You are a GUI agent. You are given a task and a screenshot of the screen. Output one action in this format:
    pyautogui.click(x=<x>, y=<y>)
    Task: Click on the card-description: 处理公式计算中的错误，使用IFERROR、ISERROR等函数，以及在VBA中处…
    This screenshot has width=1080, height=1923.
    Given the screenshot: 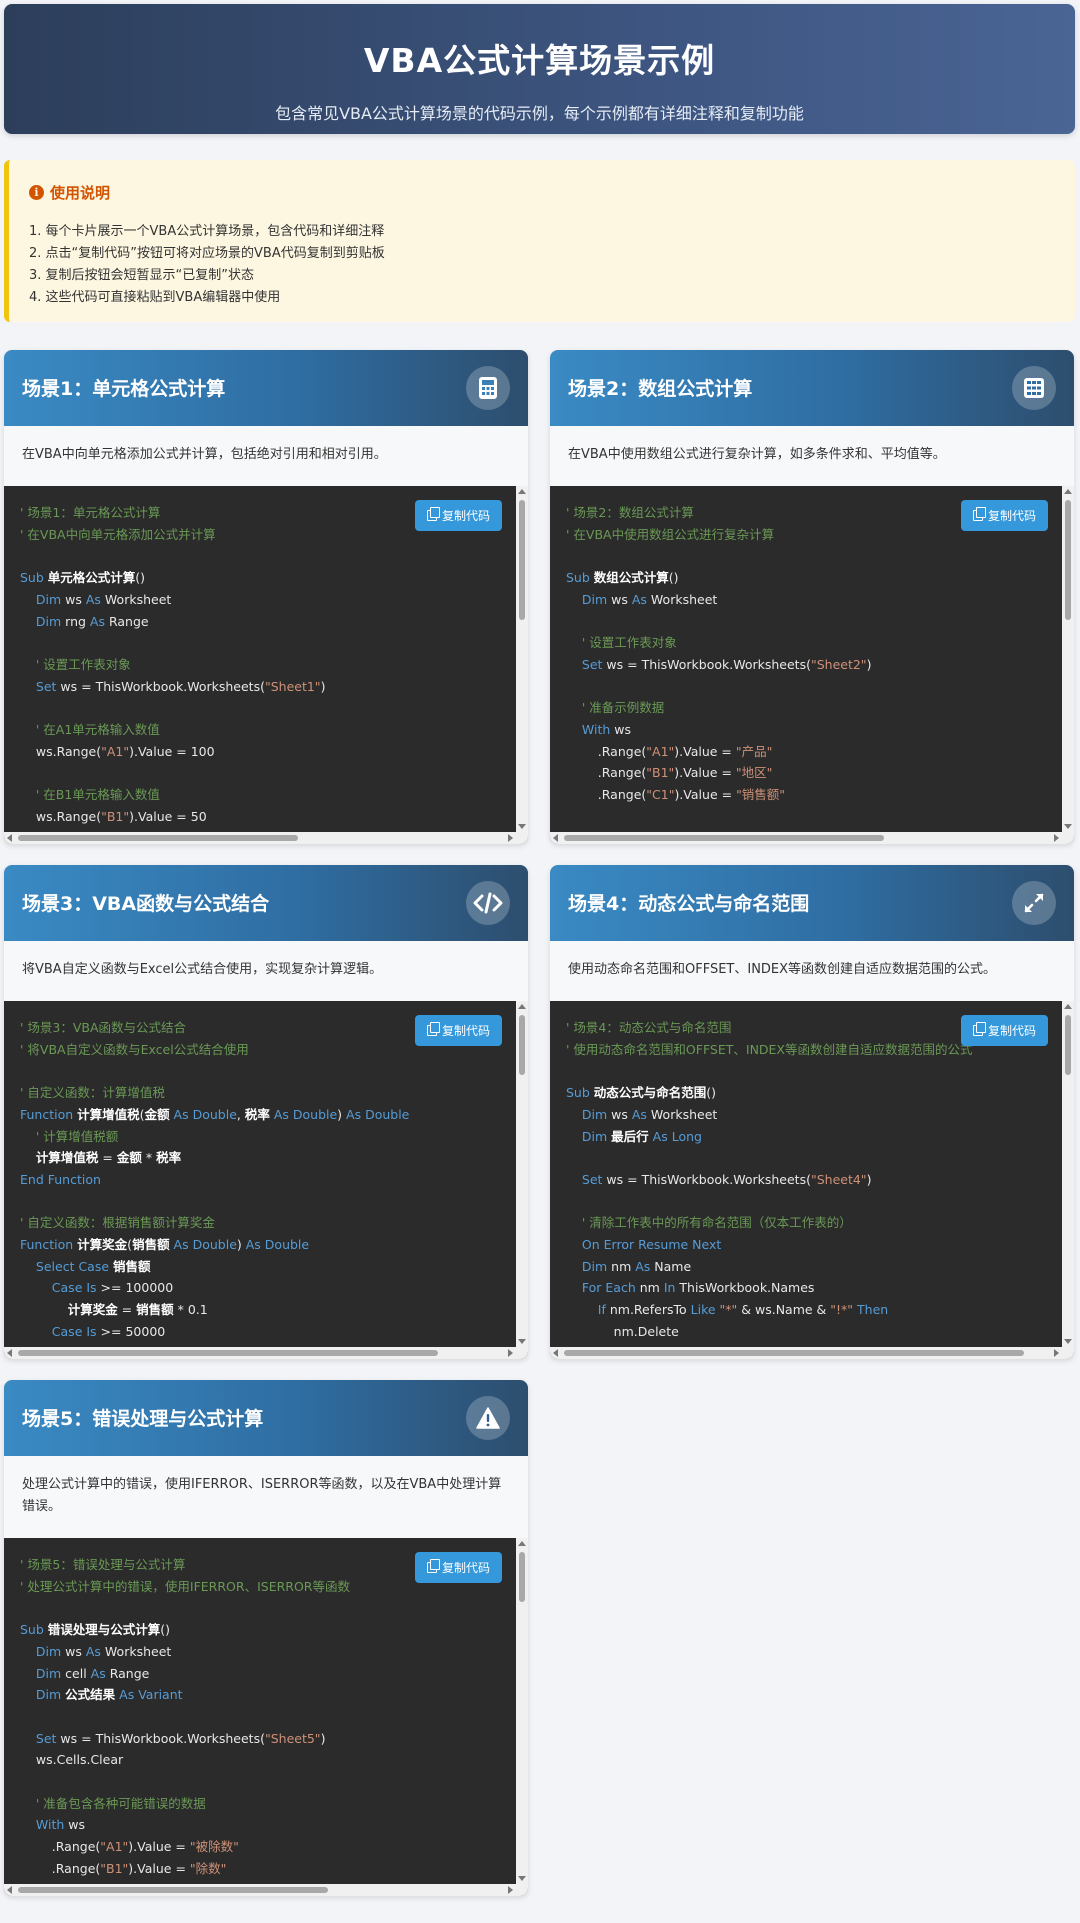 What is the action you would take?
    pyautogui.click(x=266, y=1497)
    